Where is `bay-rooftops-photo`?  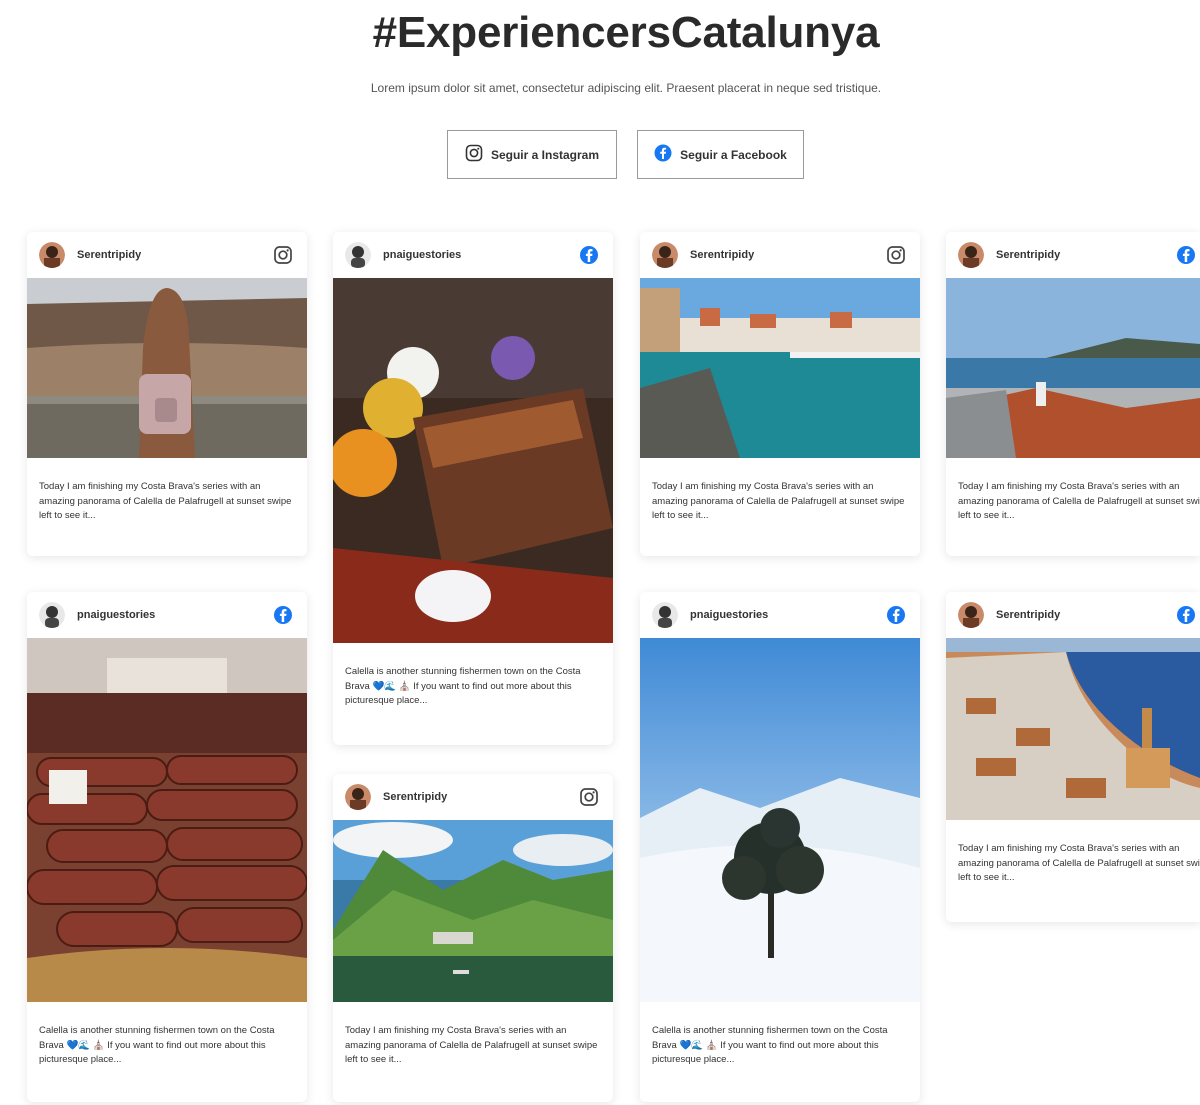
bay-rooftops-photo is located at coordinates (1073, 368).